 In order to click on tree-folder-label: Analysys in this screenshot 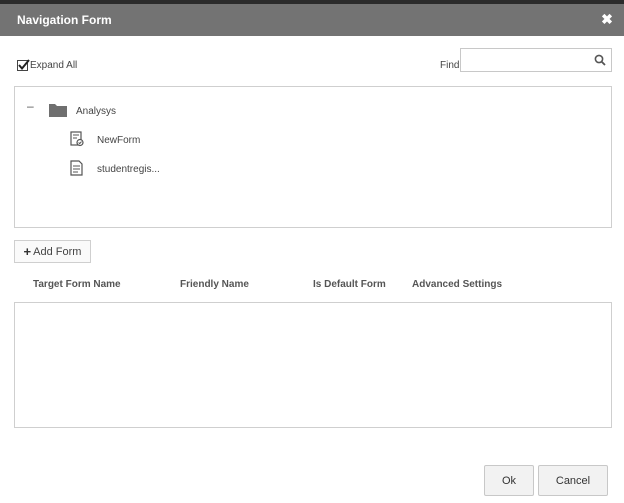, I will do `click(96, 111)`.